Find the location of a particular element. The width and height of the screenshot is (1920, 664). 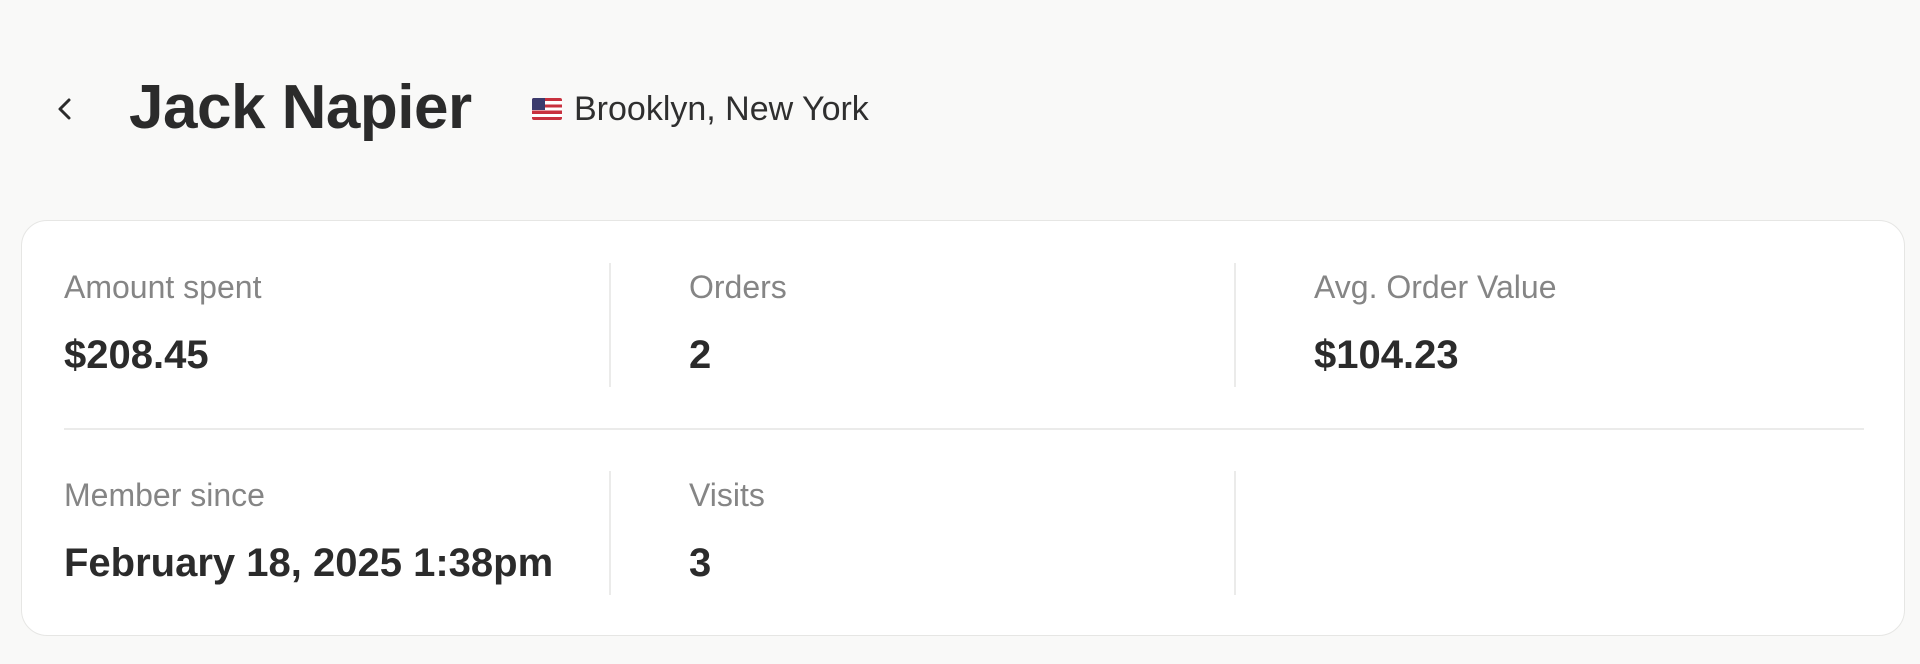

stat-value: February 18, 2025 1:38pm is located at coordinates (309, 563).